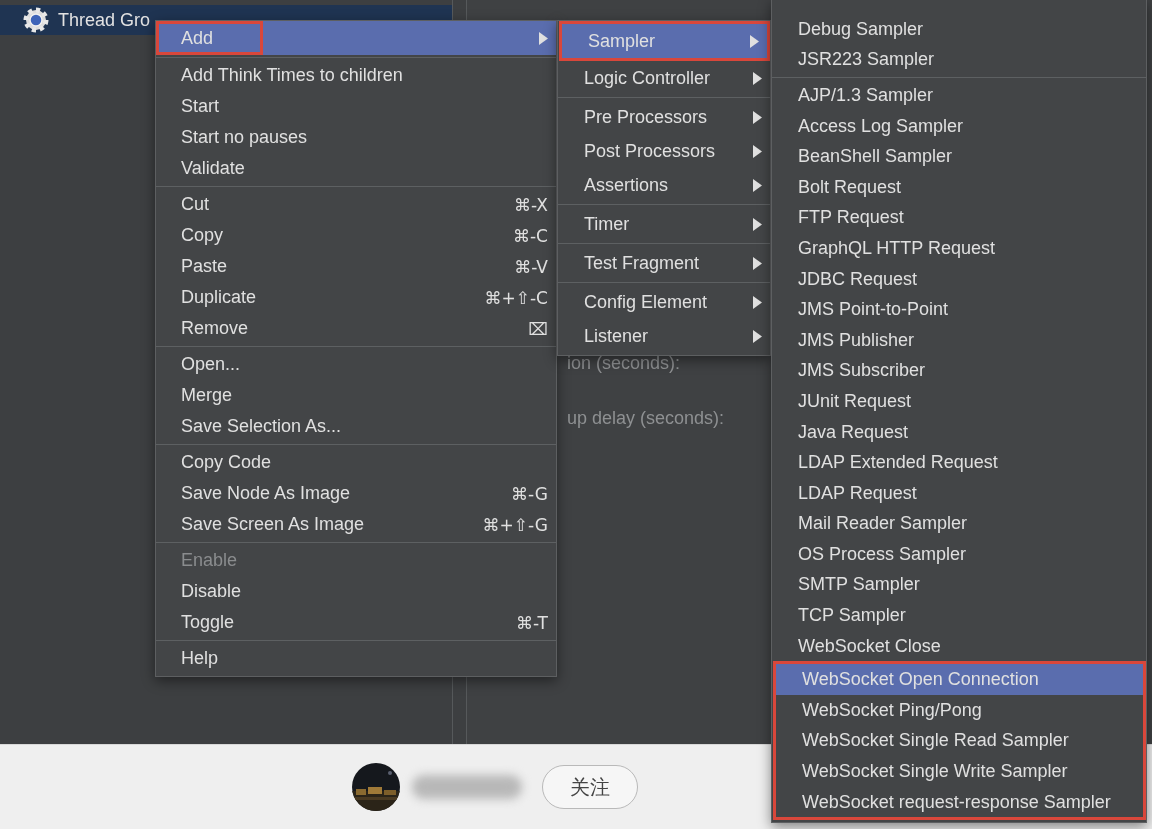 This screenshot has height=829, width=1152. I want to click on field-label: up delay (seconds):, so click(646, 418).